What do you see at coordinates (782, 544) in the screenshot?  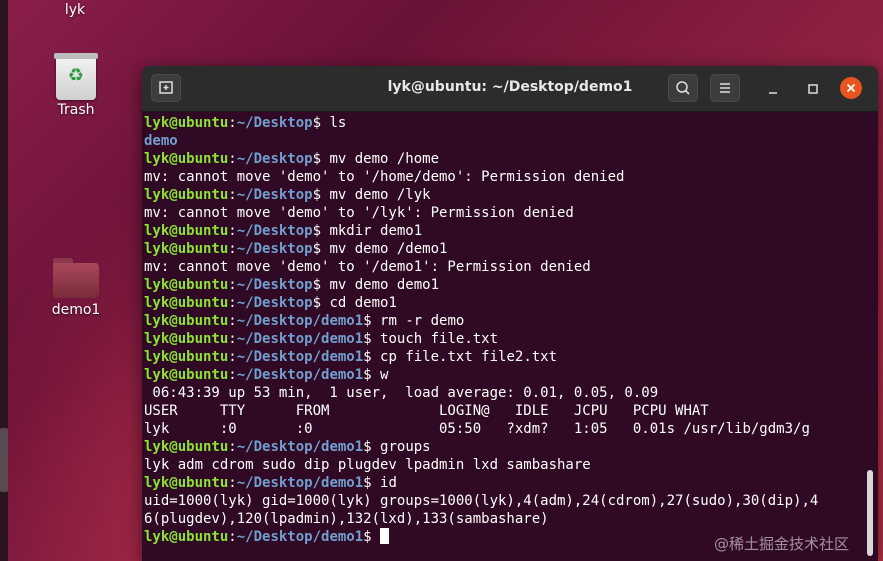 I see `watermark: @稀土掘金技术社区` at bounding box center [782, 544].